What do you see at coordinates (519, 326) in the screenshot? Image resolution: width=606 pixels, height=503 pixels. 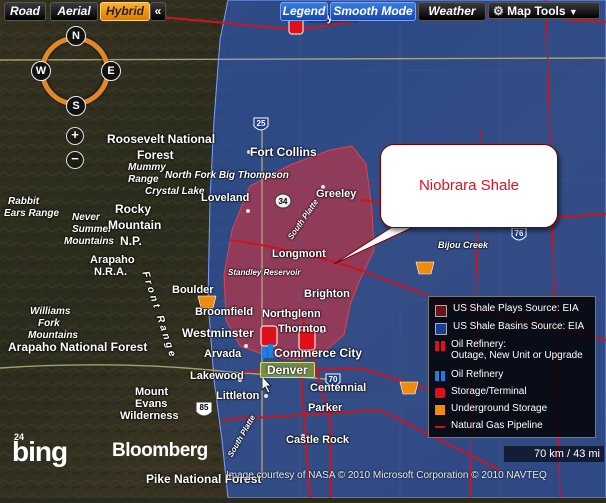 I see `legend-label: US Shale Basins Source: EIA` at bounding box center [519, 326].